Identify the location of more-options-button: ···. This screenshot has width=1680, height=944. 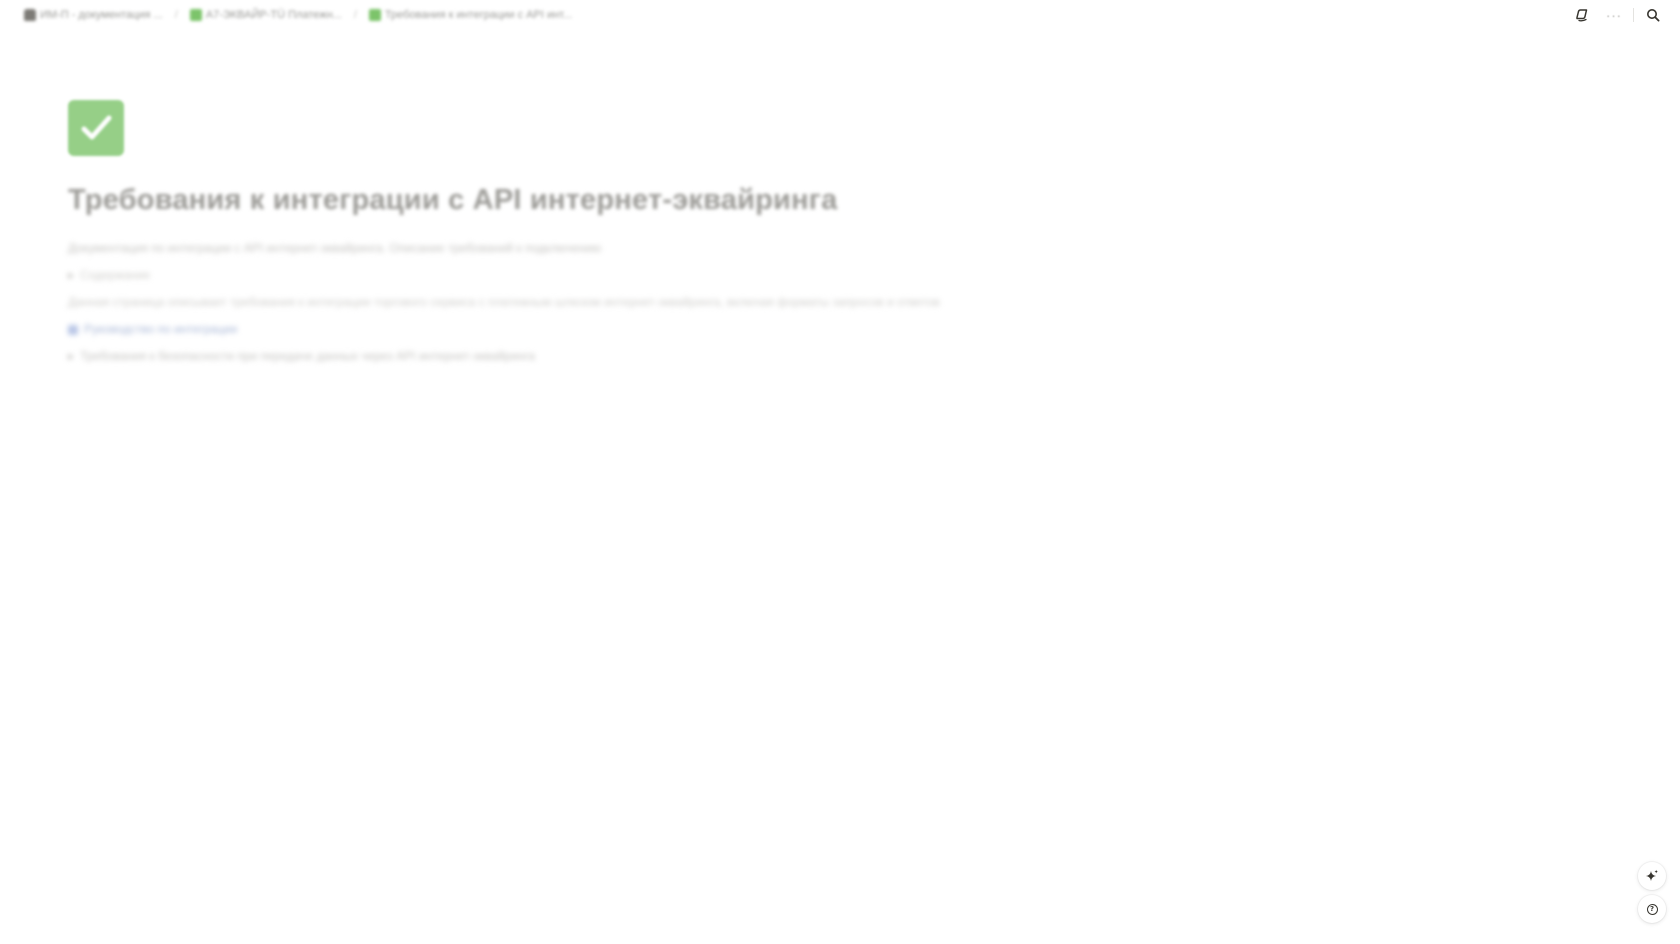
(1614, 15).